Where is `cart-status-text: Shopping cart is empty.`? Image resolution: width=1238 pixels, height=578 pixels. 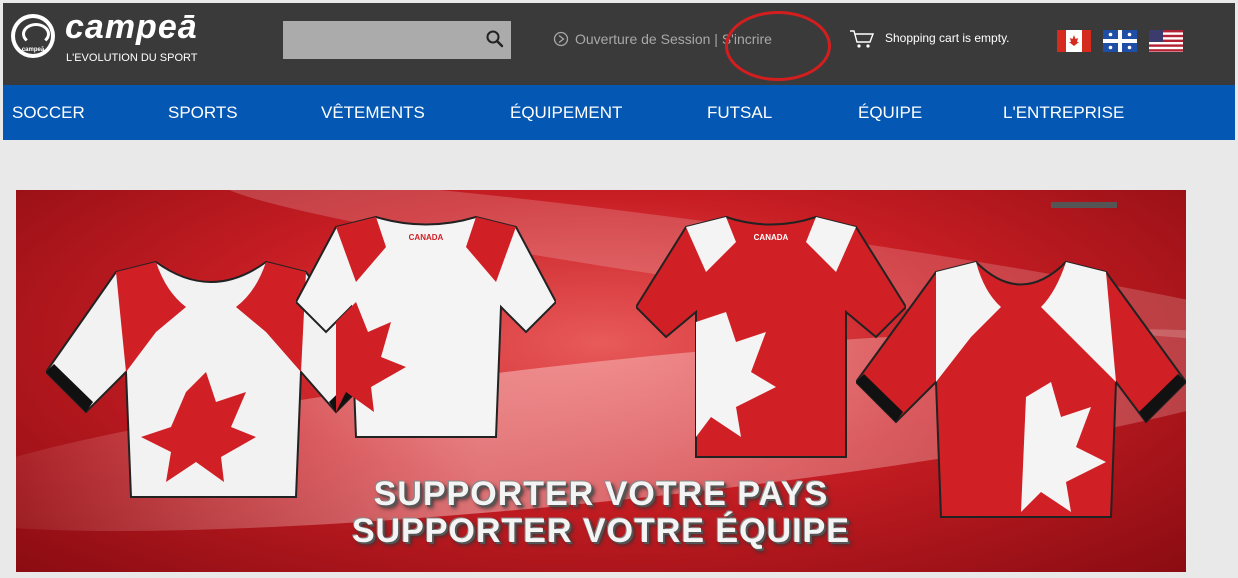 cart-status-text: Shopping cart is empty. is located at coordinates (947, 38).